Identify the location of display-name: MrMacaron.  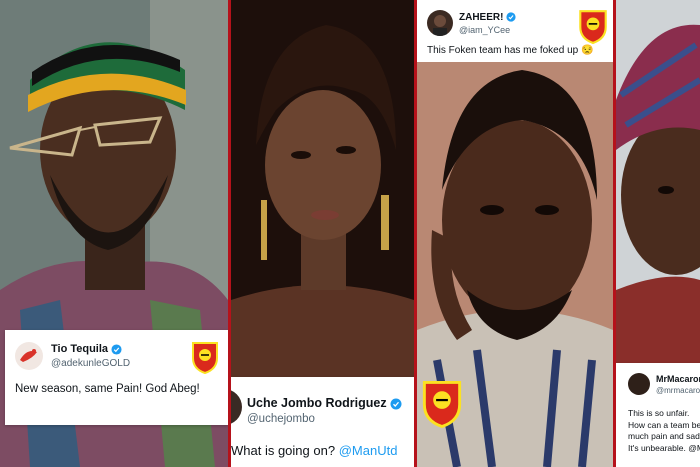
(678, 379).